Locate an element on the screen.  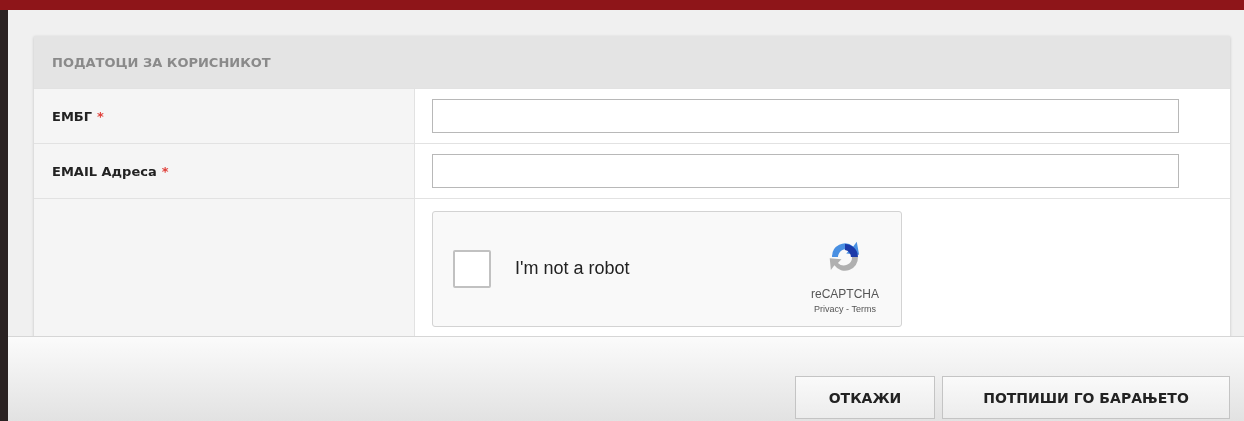
privacy-terms-link: Privacy - Terms is located at coordinates (845, 309).